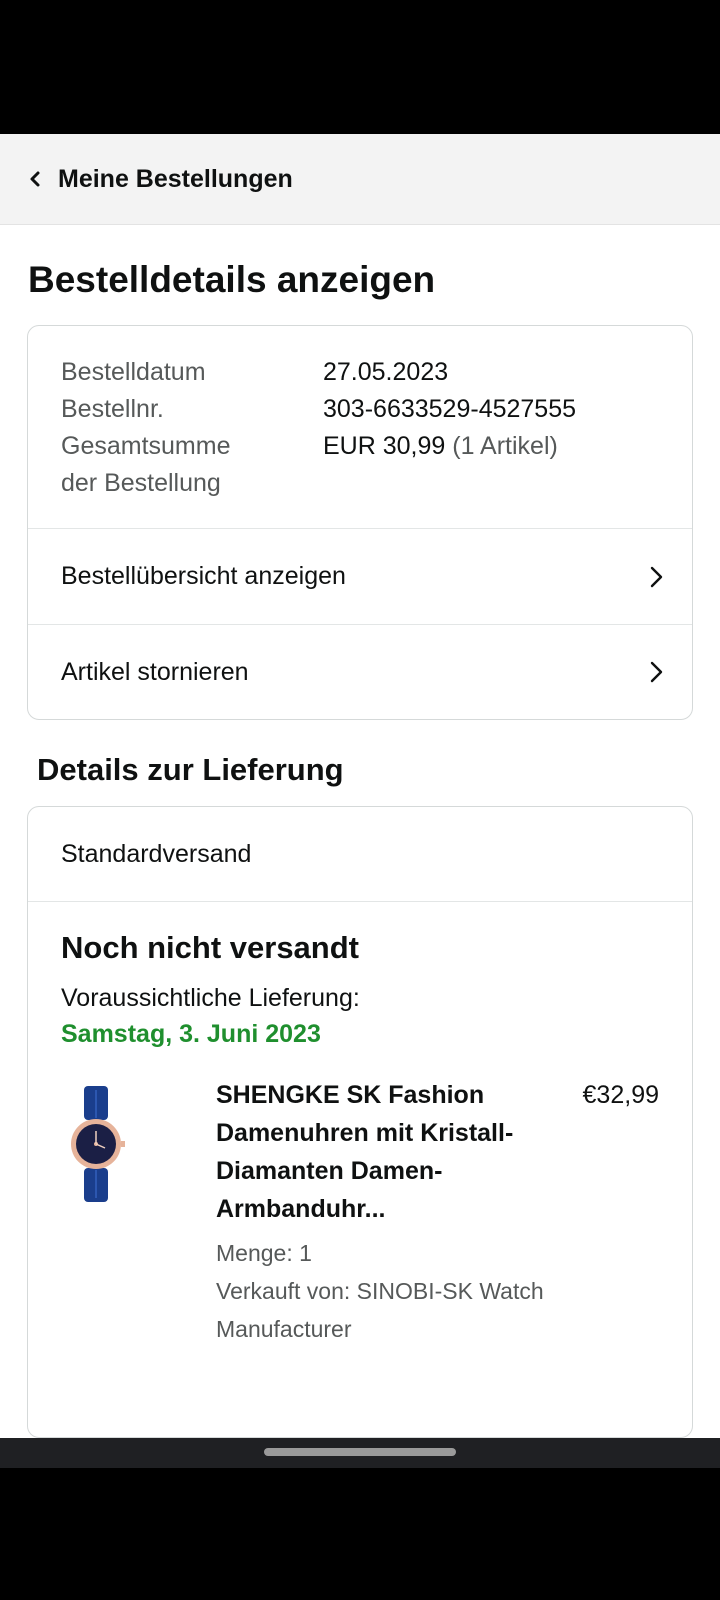 This screenshot has height=1600, width=720. I want to click on item-price: €32,99, so click(620, 1095).